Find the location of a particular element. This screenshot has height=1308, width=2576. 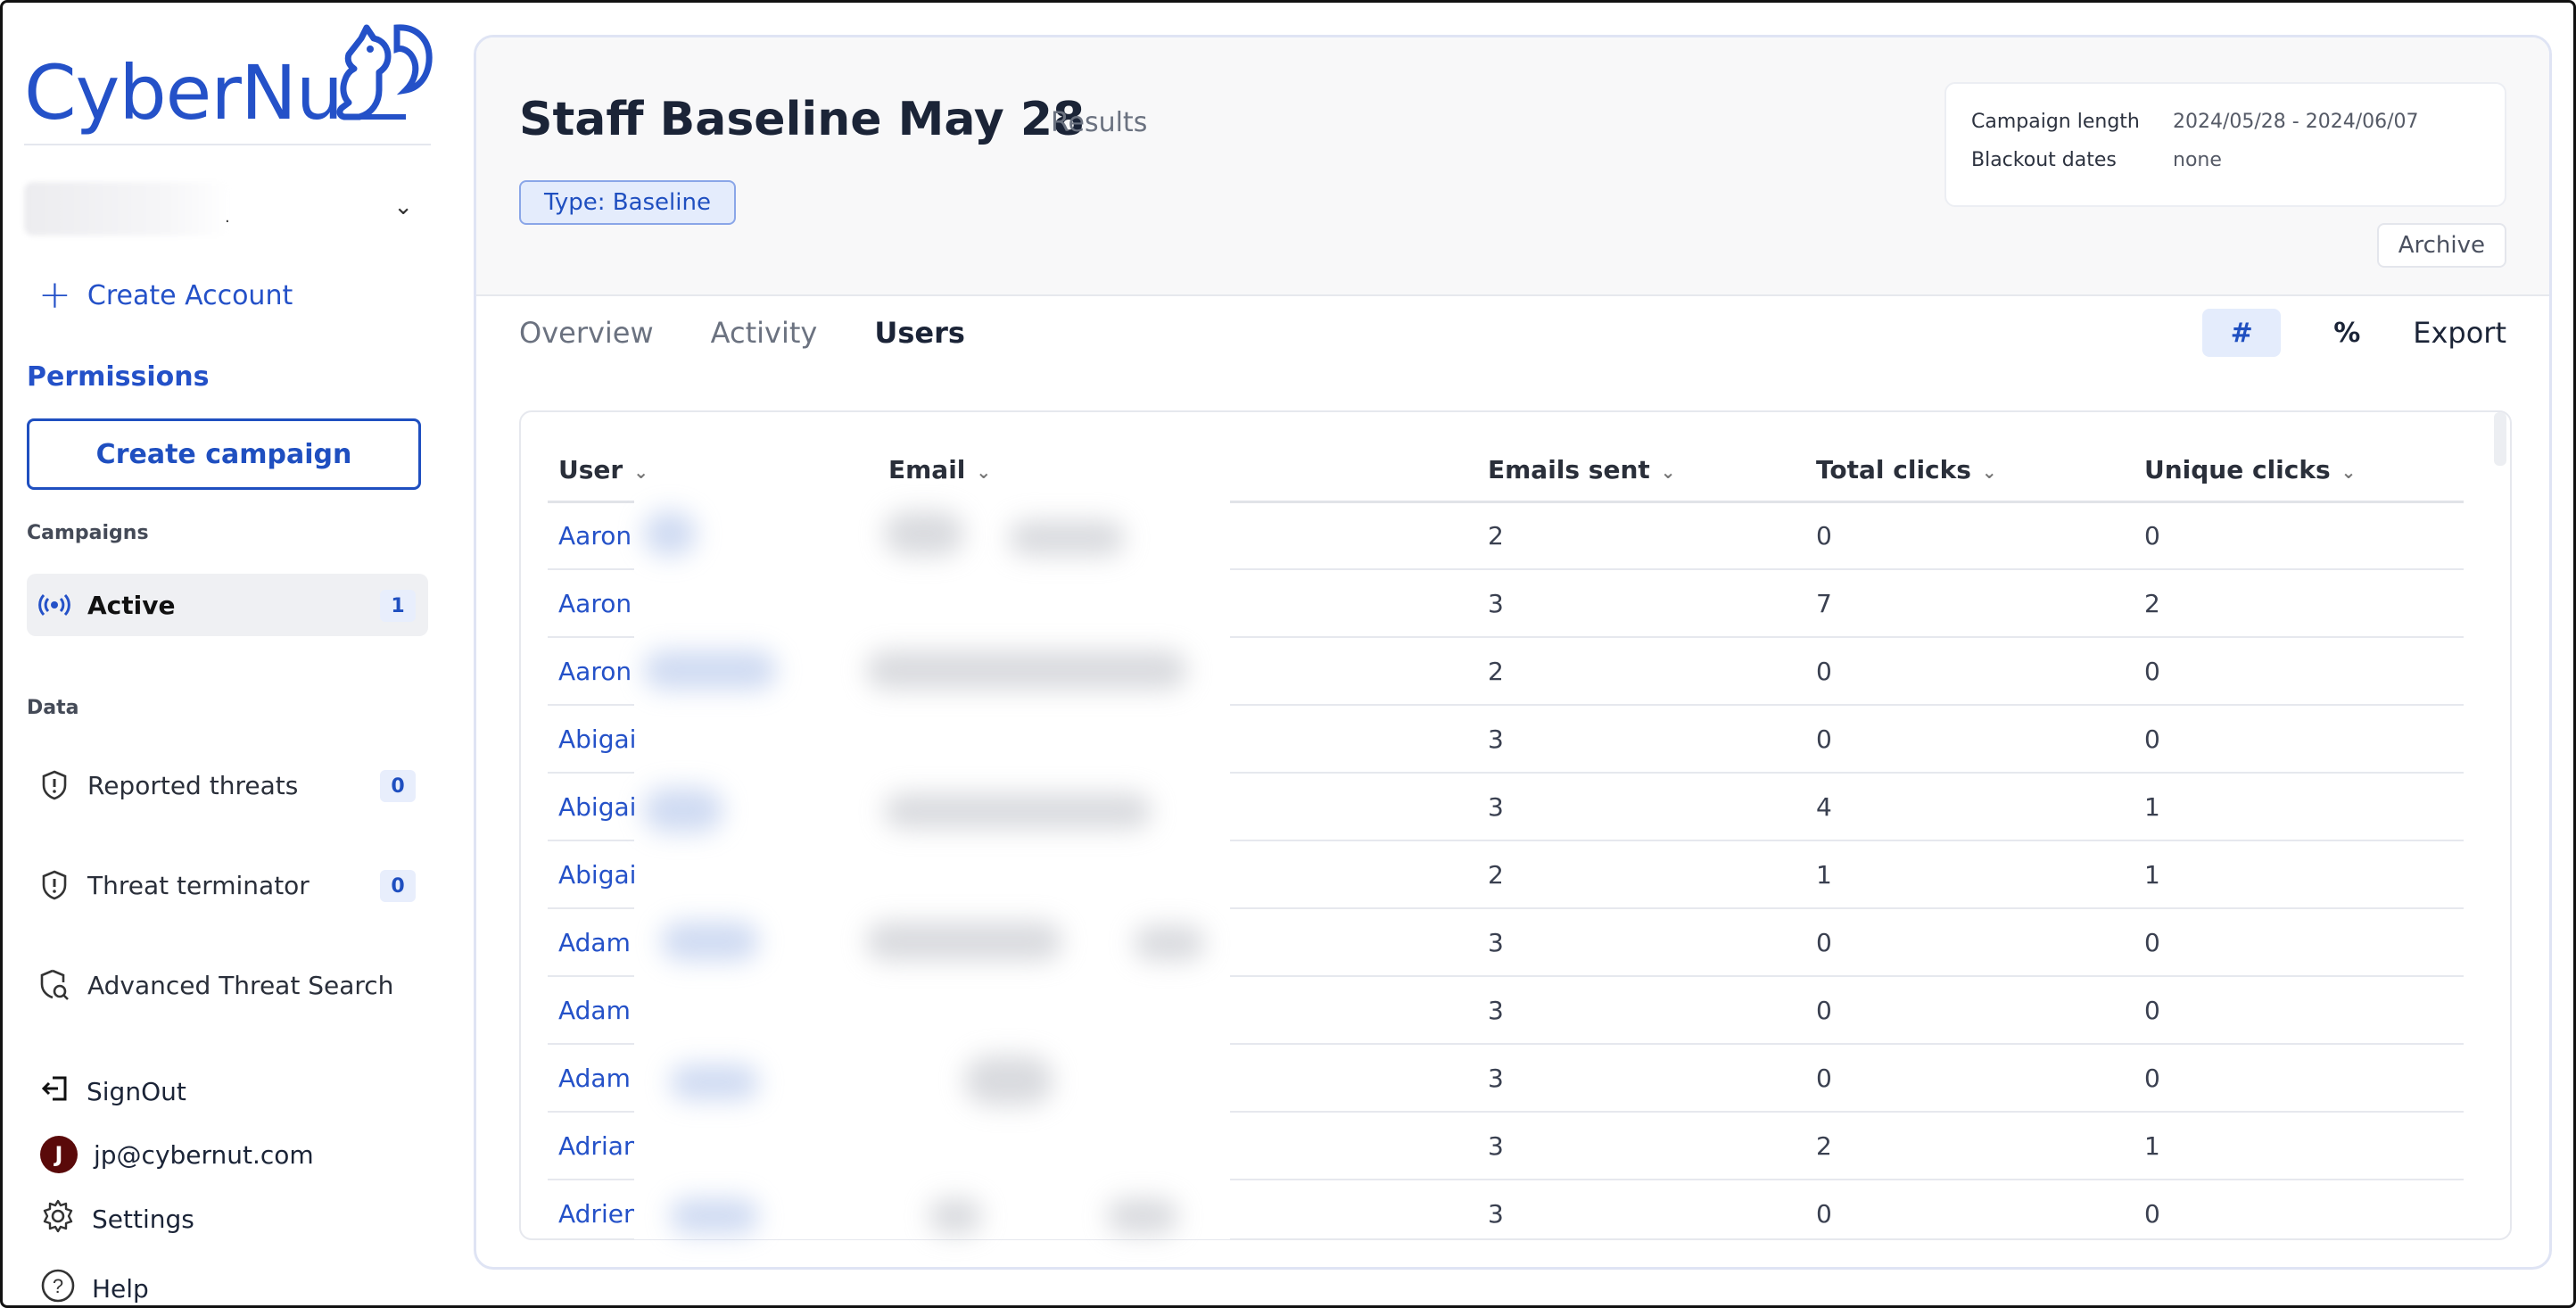

count-view-button: # is located at coordinates (2242, 333).